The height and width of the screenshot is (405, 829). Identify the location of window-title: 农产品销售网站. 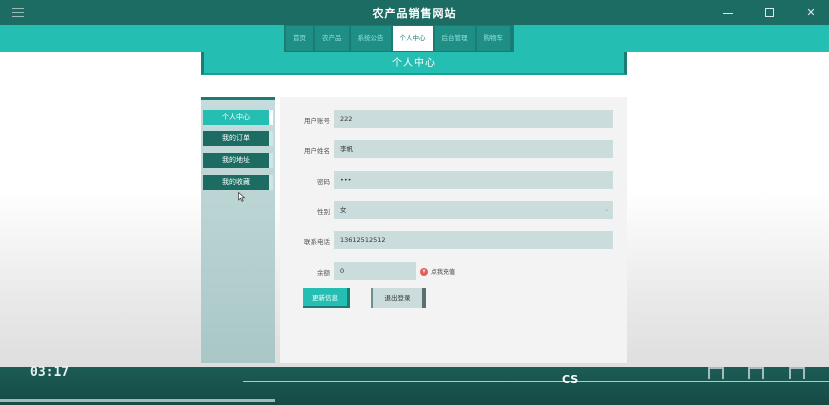
(414, 13).